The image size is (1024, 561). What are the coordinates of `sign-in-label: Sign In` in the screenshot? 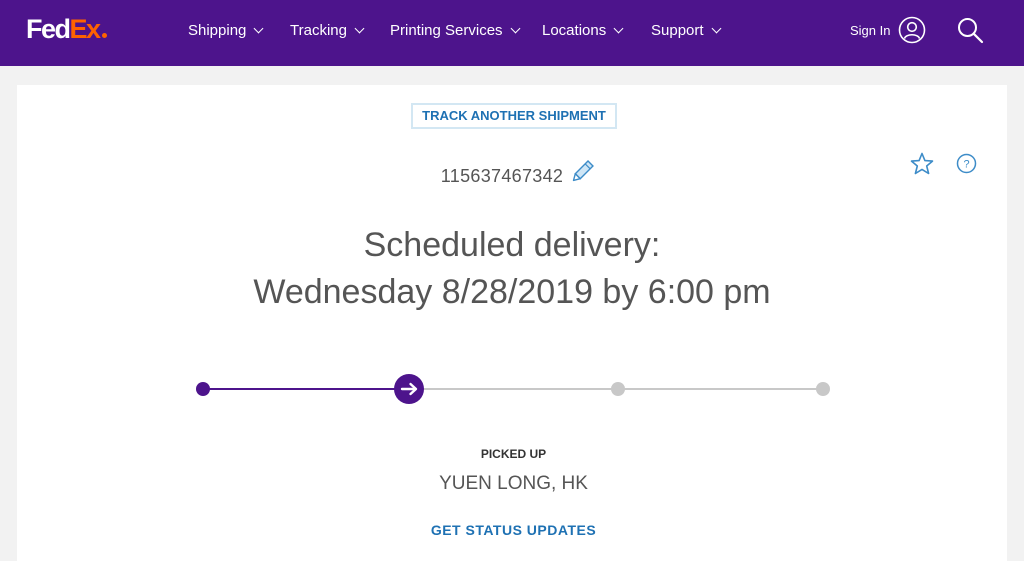 It's located at (870, 30).